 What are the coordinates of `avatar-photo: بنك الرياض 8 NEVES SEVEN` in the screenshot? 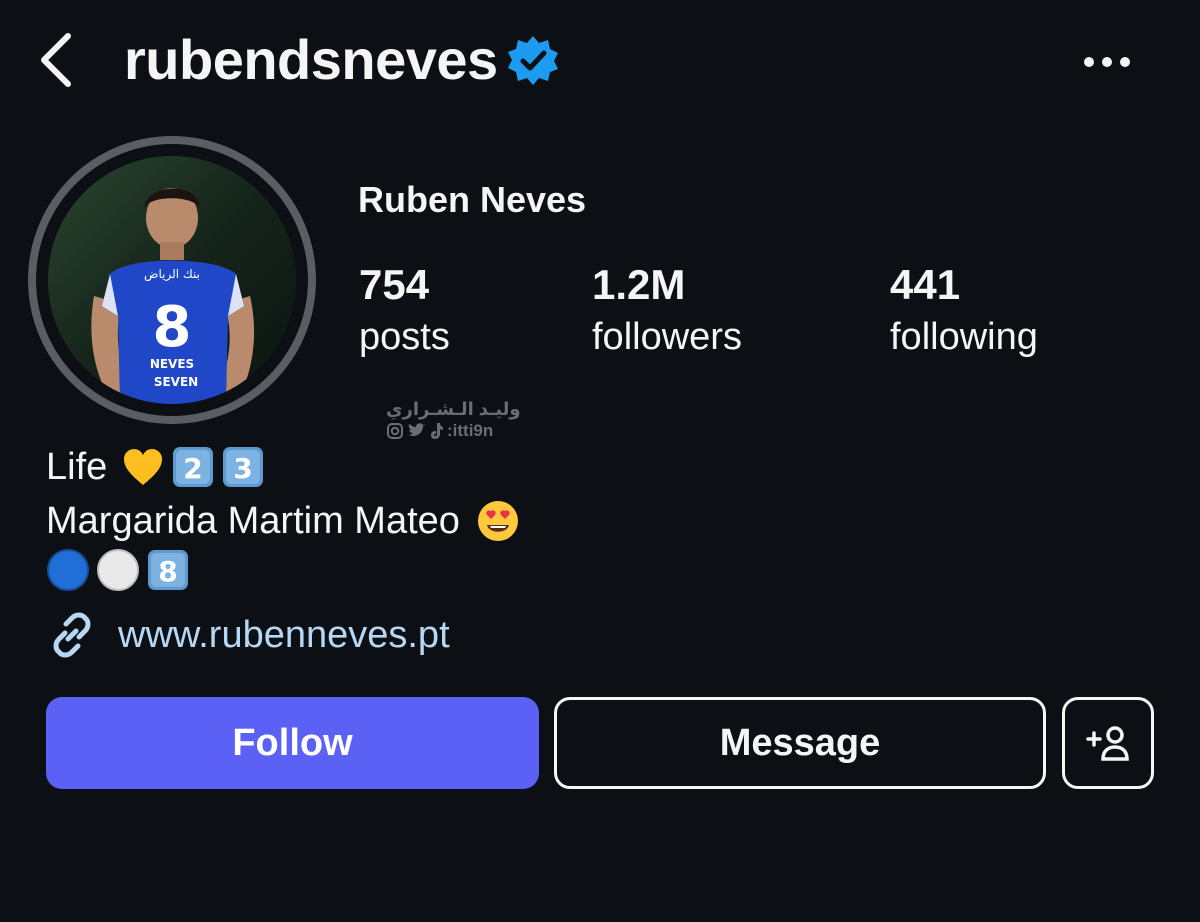 It's located at (172, 280).